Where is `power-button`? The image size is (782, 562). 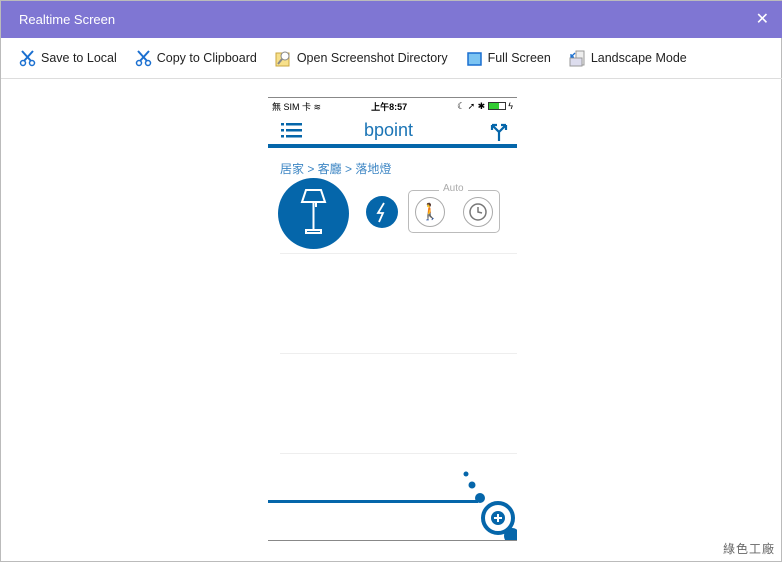 power-button is located at coordinates (382, 212).